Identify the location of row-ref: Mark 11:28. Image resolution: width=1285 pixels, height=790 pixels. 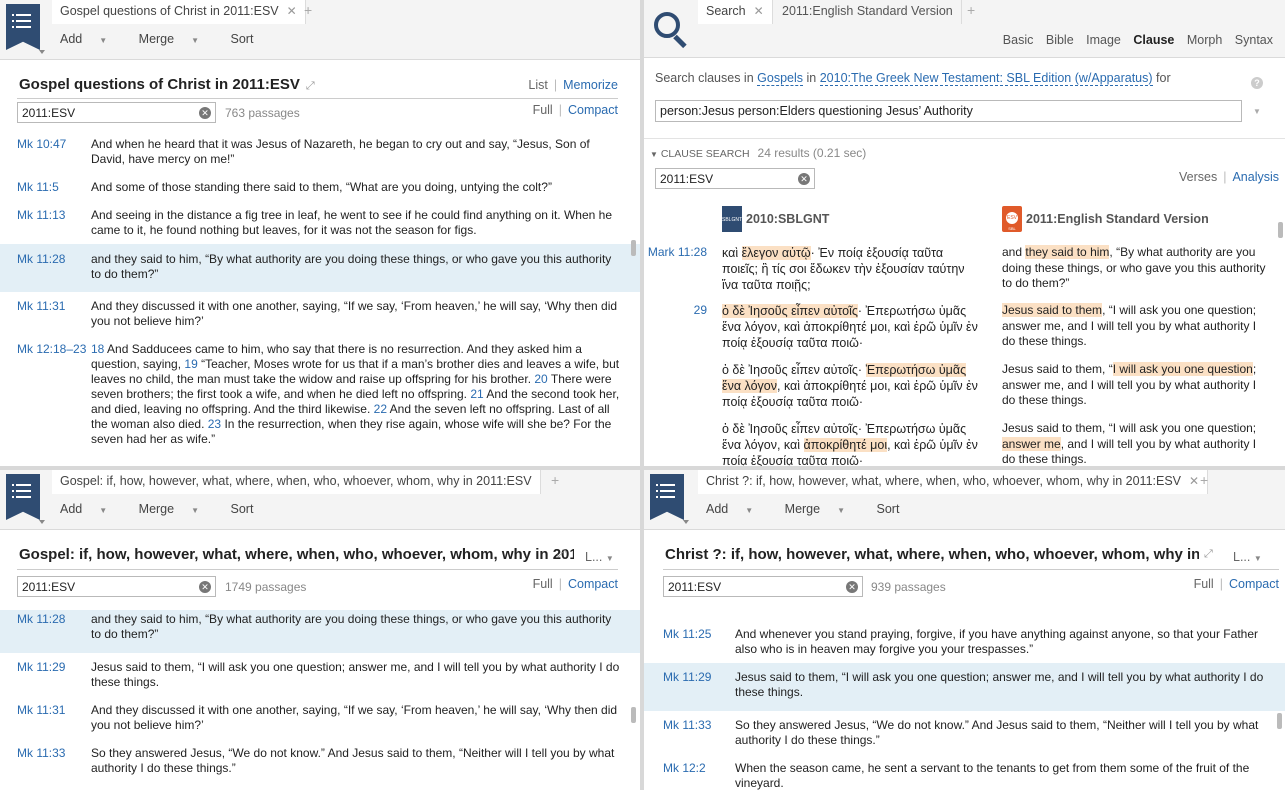
(677, 252).